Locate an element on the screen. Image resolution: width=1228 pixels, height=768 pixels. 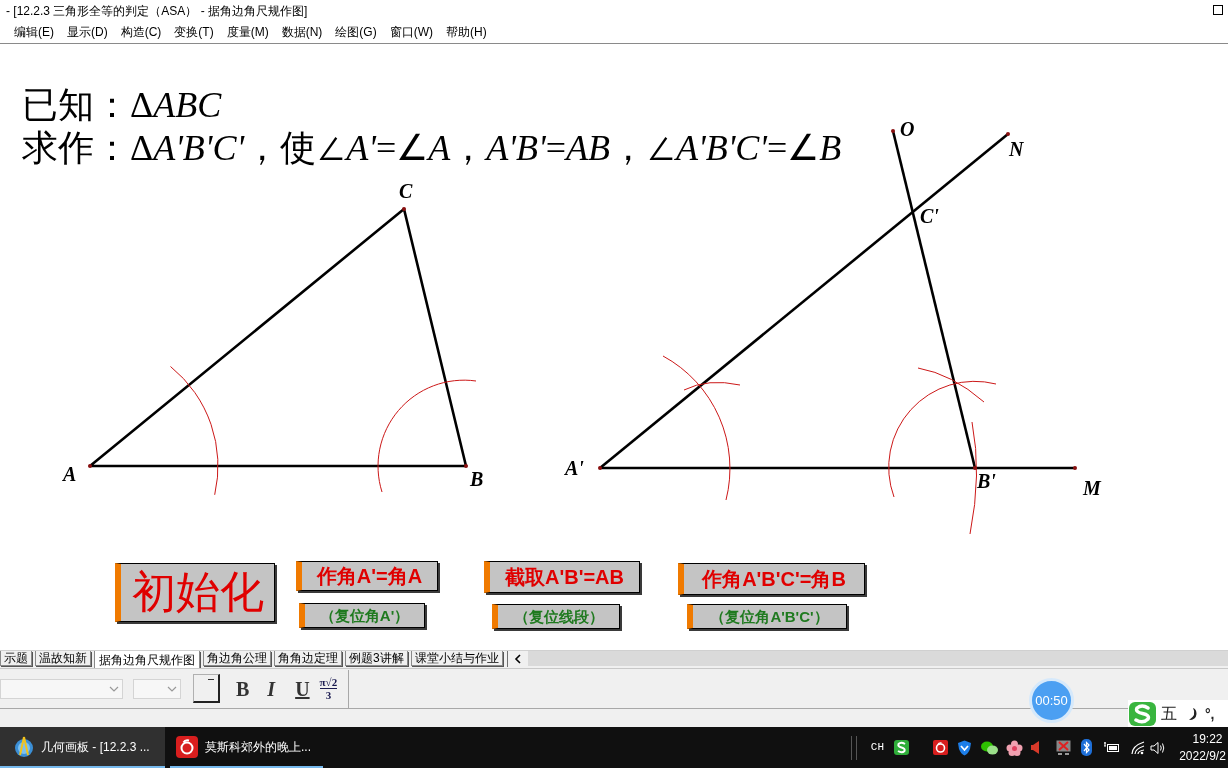
battery-icon is located at coordinates (1111, 747).